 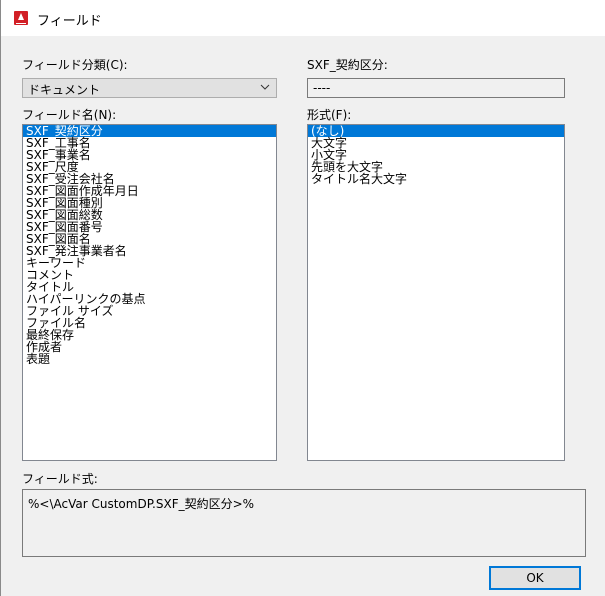 What do you see at coordinates (60, 479) in the screenshot?
I see `expression-label: フィールド式:` at bounding box center [60, 479].